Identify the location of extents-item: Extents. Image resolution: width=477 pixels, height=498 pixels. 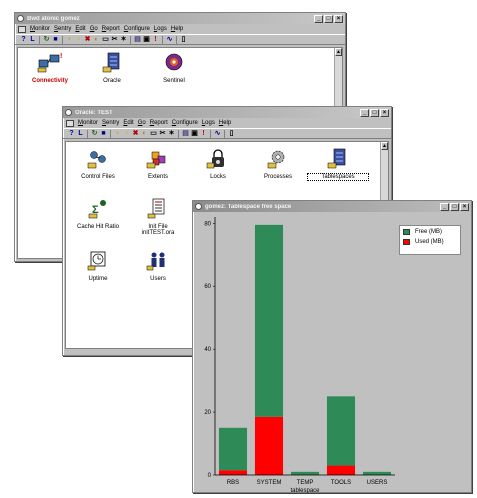
(158, 164).